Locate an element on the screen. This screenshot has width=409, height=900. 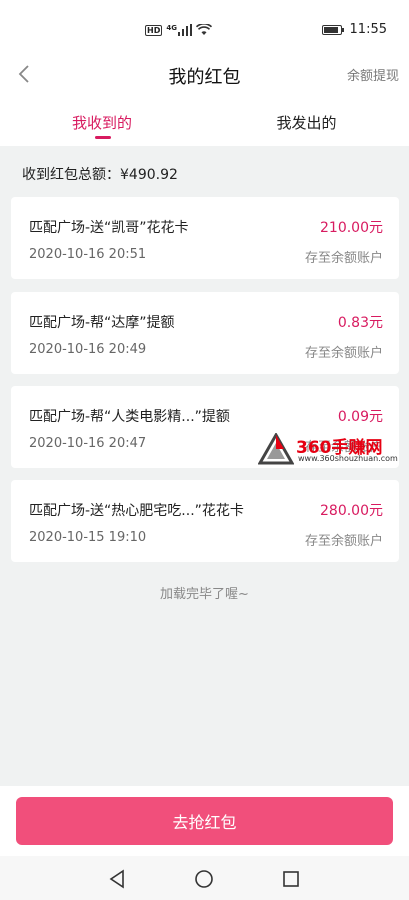
total-received: 收到红包总额：¥490.92 is located at coordinates (100, 175).